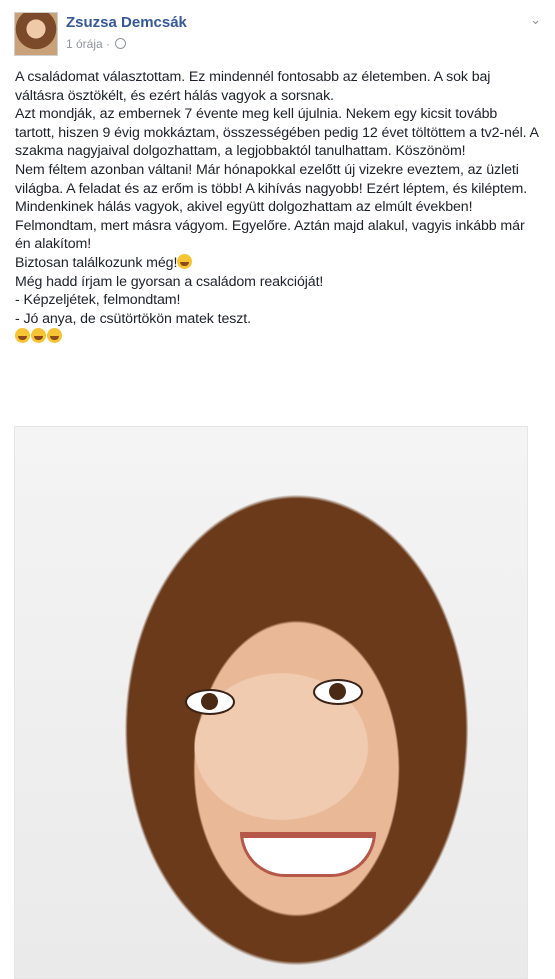 The width and height of the screenshot is (555, 979). Describe the element at coordinates (84, 44) in the screenshot. I see `timestamp: 1 órája` at that location.